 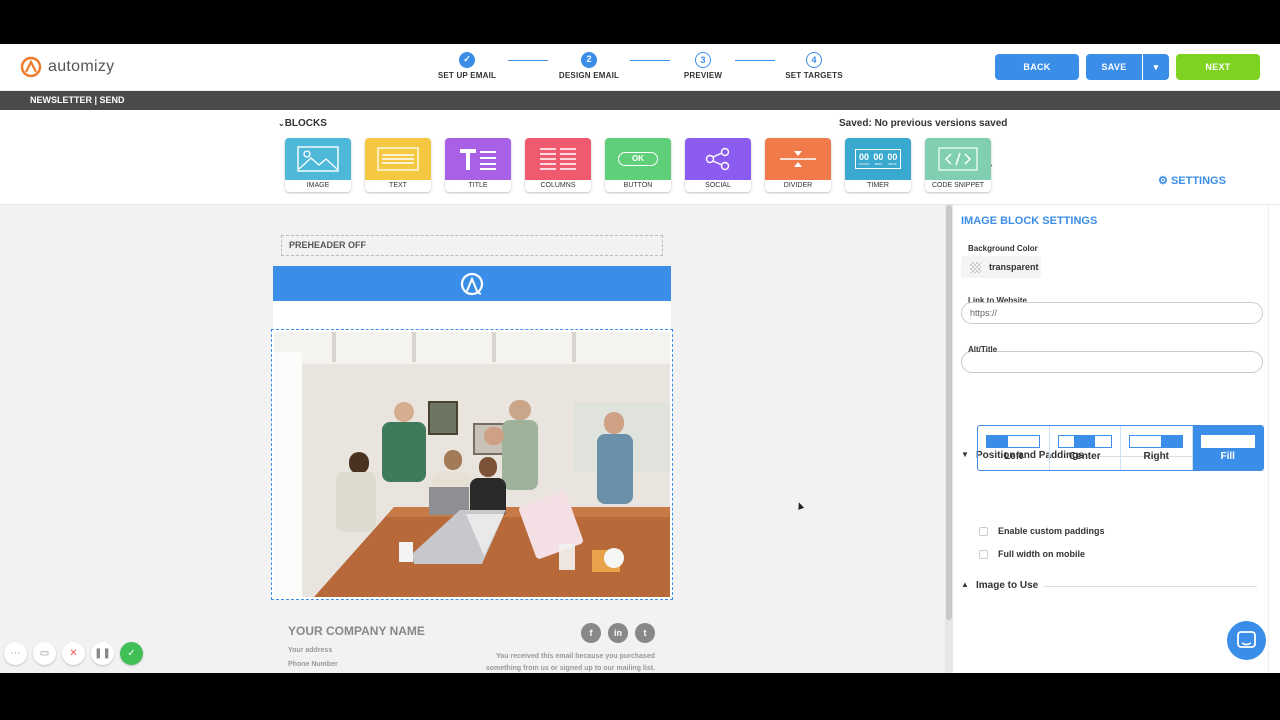 I want to click on back-button: BACK, so click(x=1037, y=67).